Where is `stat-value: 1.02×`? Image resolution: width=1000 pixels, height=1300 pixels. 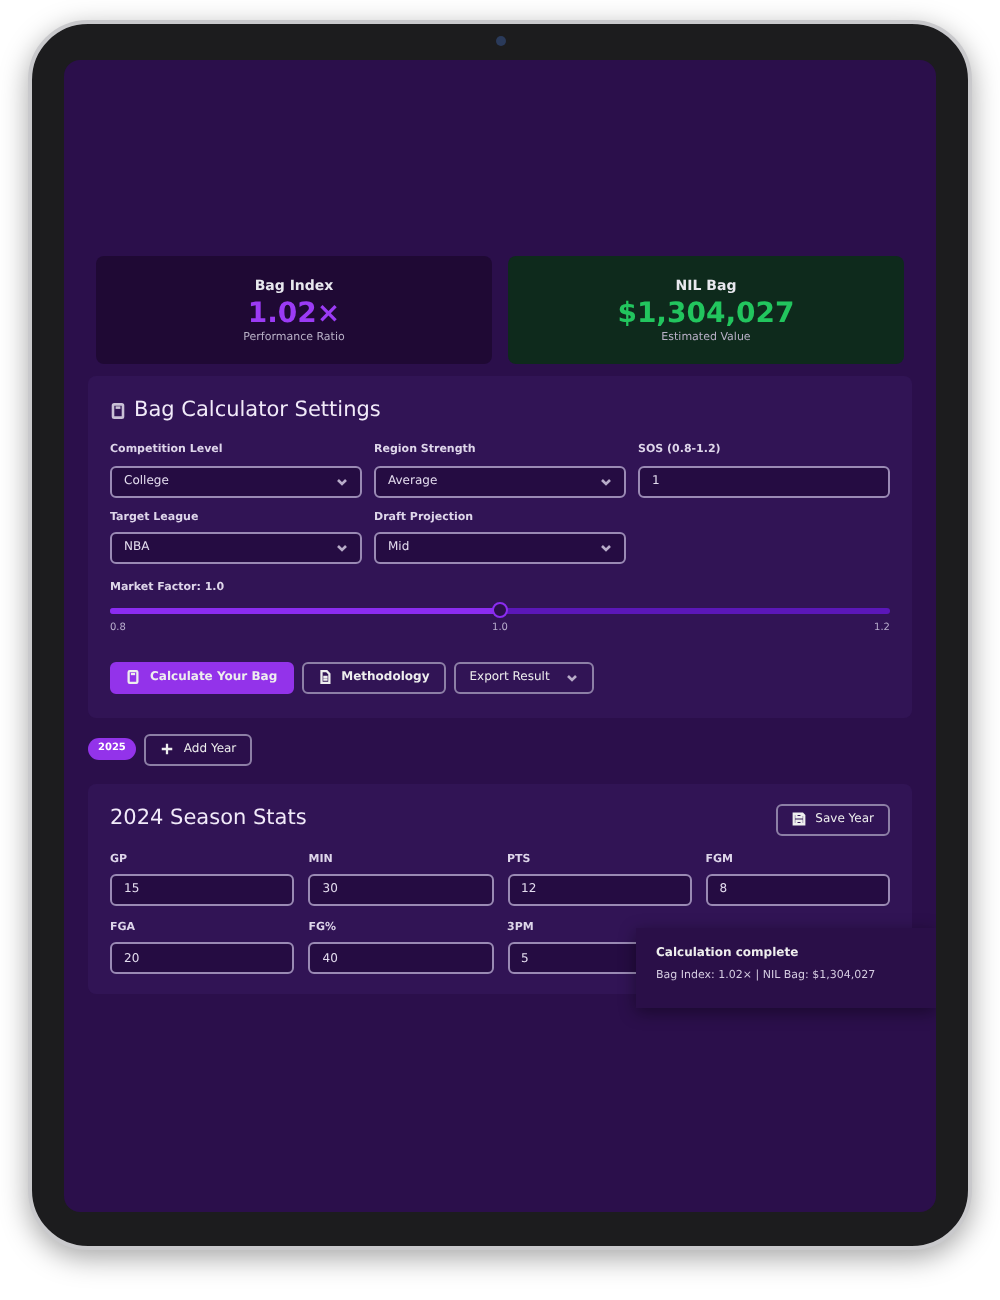
stat-value: 1.02× is located at coordinates (294, 314).